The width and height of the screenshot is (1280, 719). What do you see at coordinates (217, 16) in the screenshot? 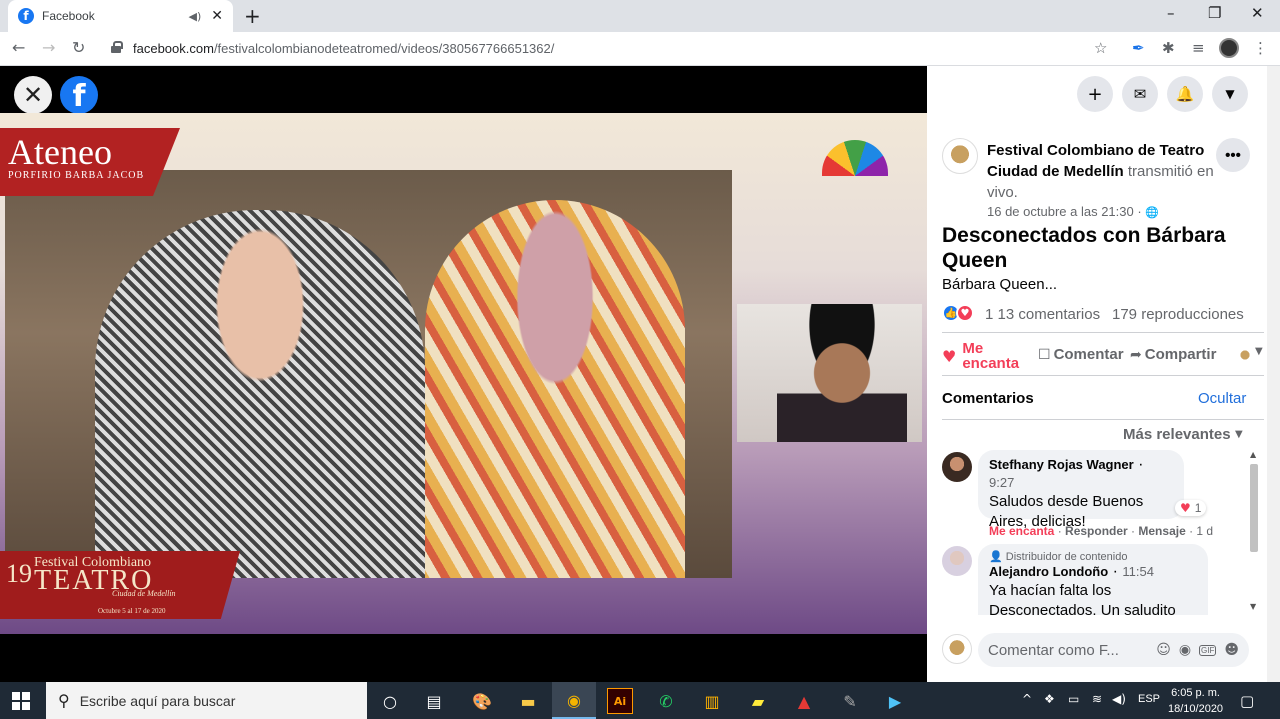
I see `close-tab-icon: ✕` at bounding box center [217, 16].